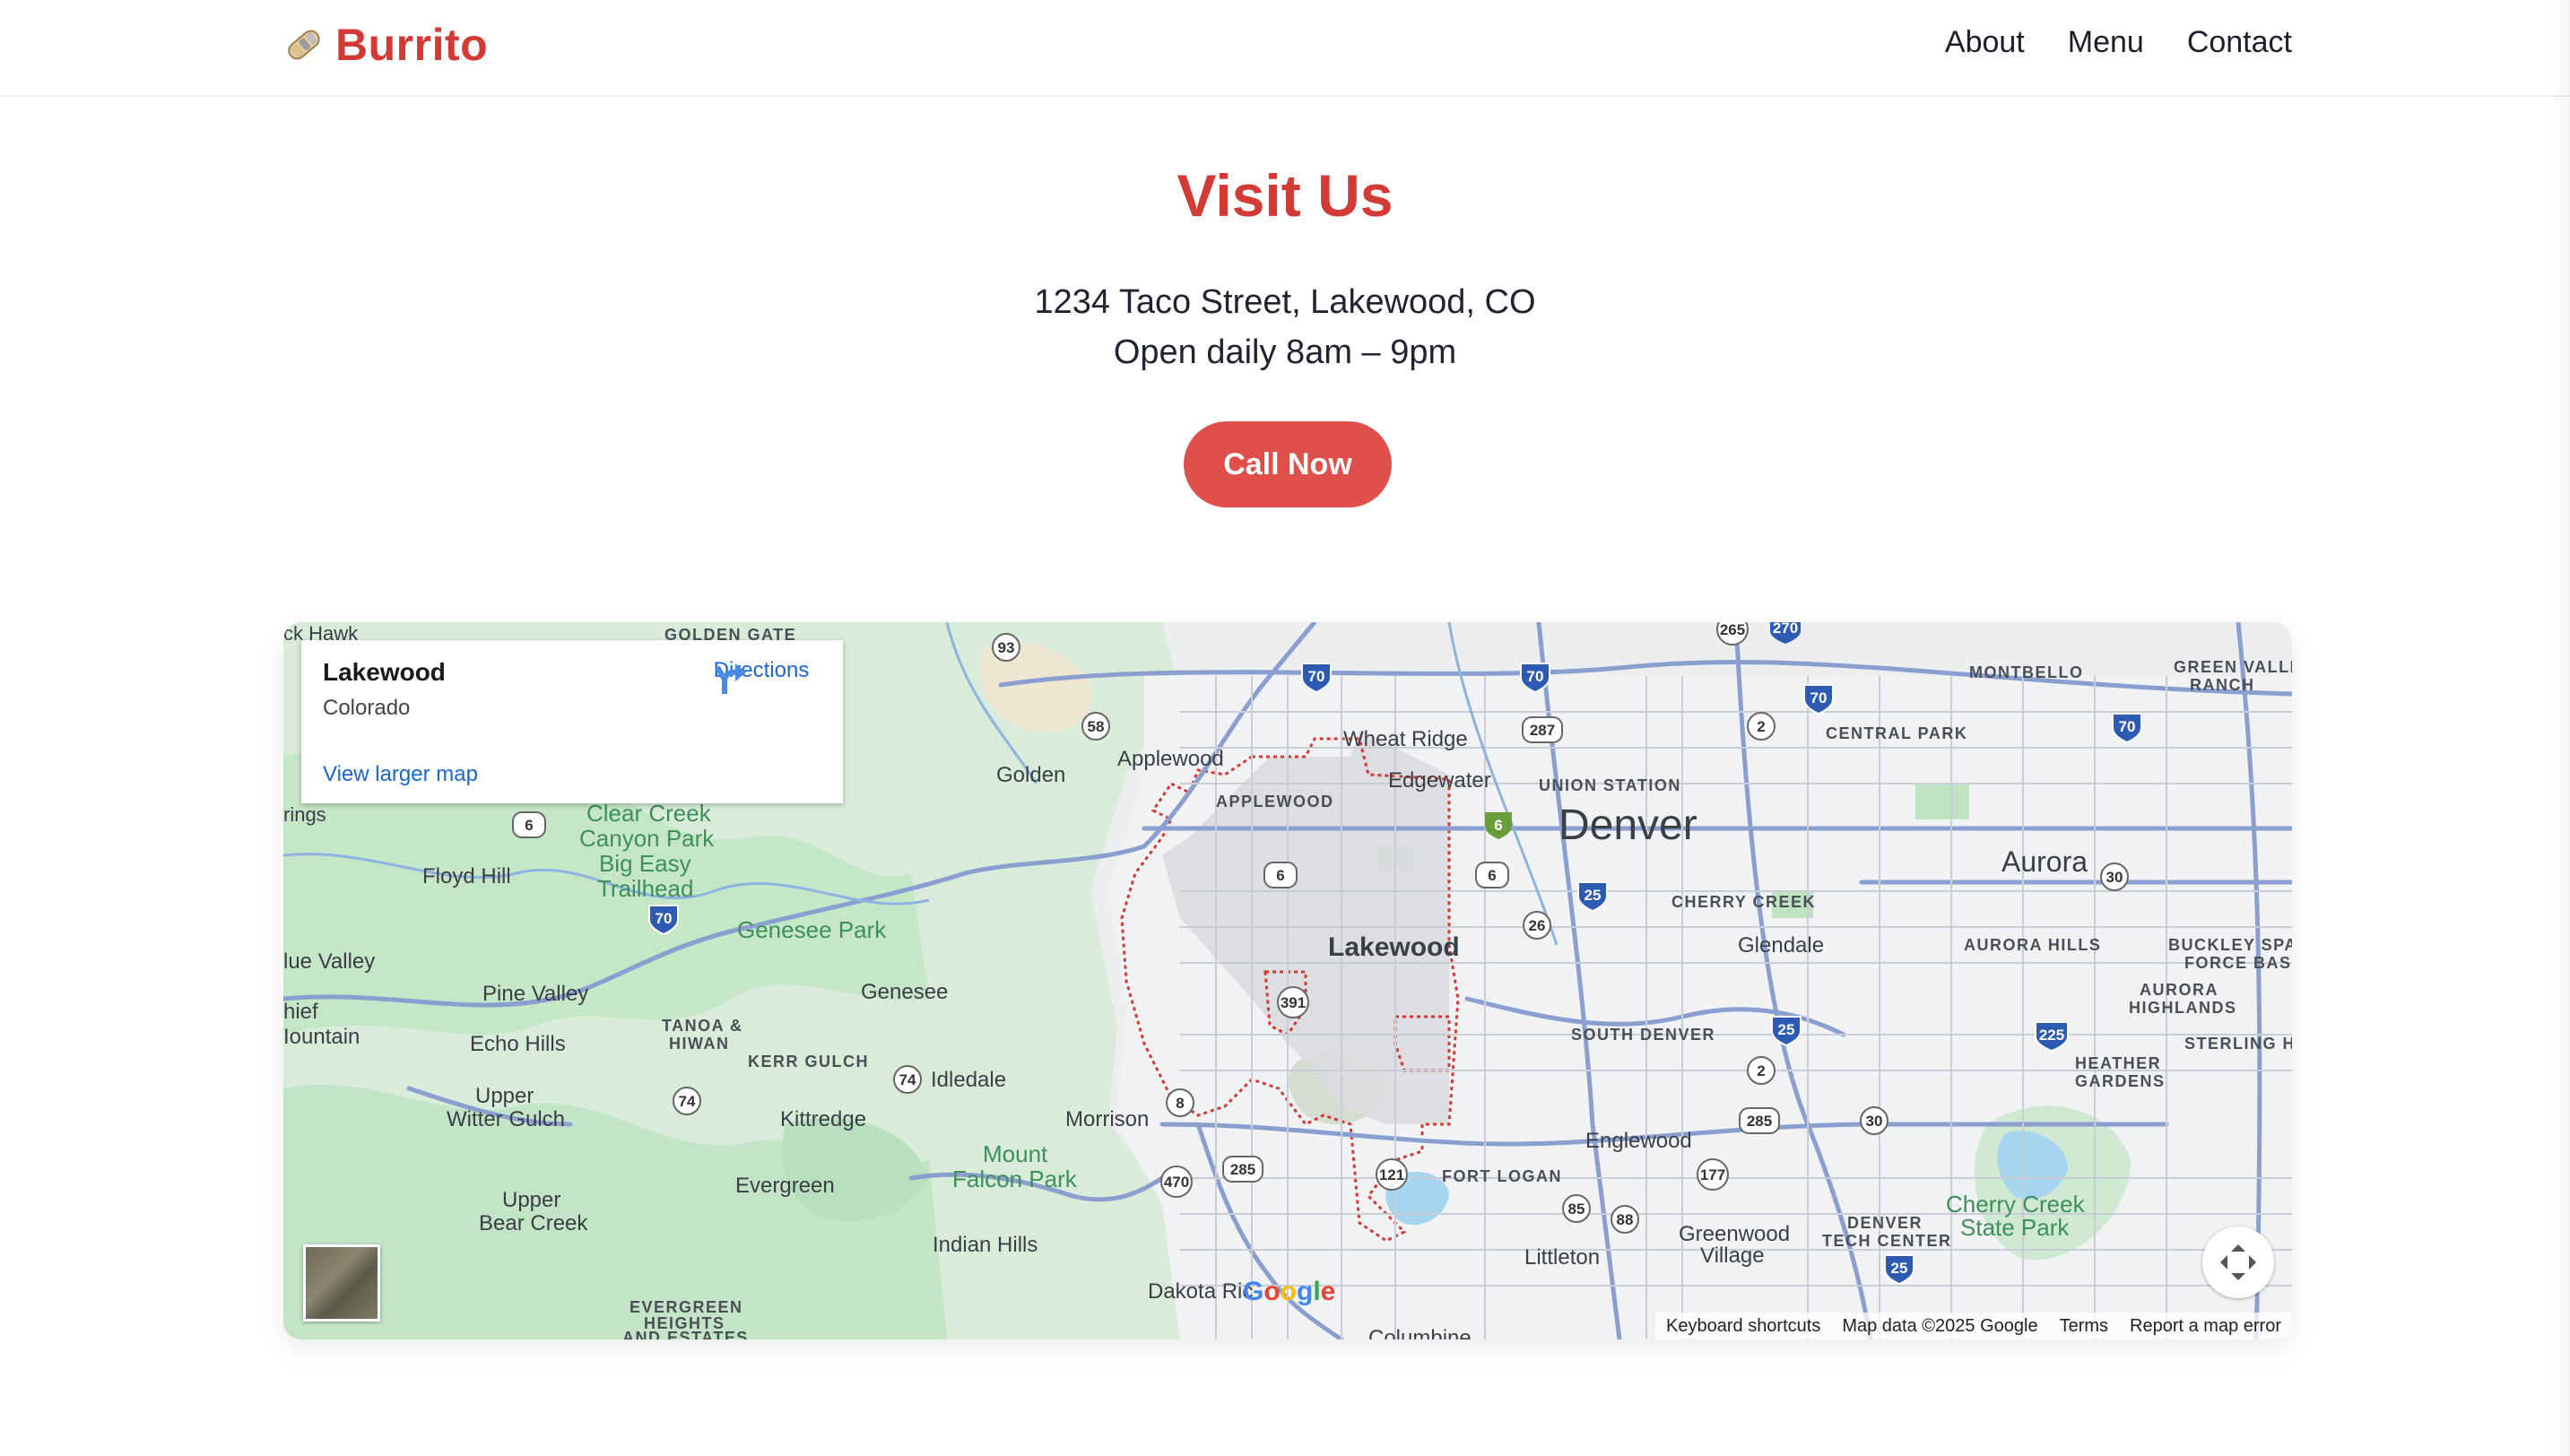  I want to click on hours-text: Open daily 8am – 9pm, so click(1285, 353).